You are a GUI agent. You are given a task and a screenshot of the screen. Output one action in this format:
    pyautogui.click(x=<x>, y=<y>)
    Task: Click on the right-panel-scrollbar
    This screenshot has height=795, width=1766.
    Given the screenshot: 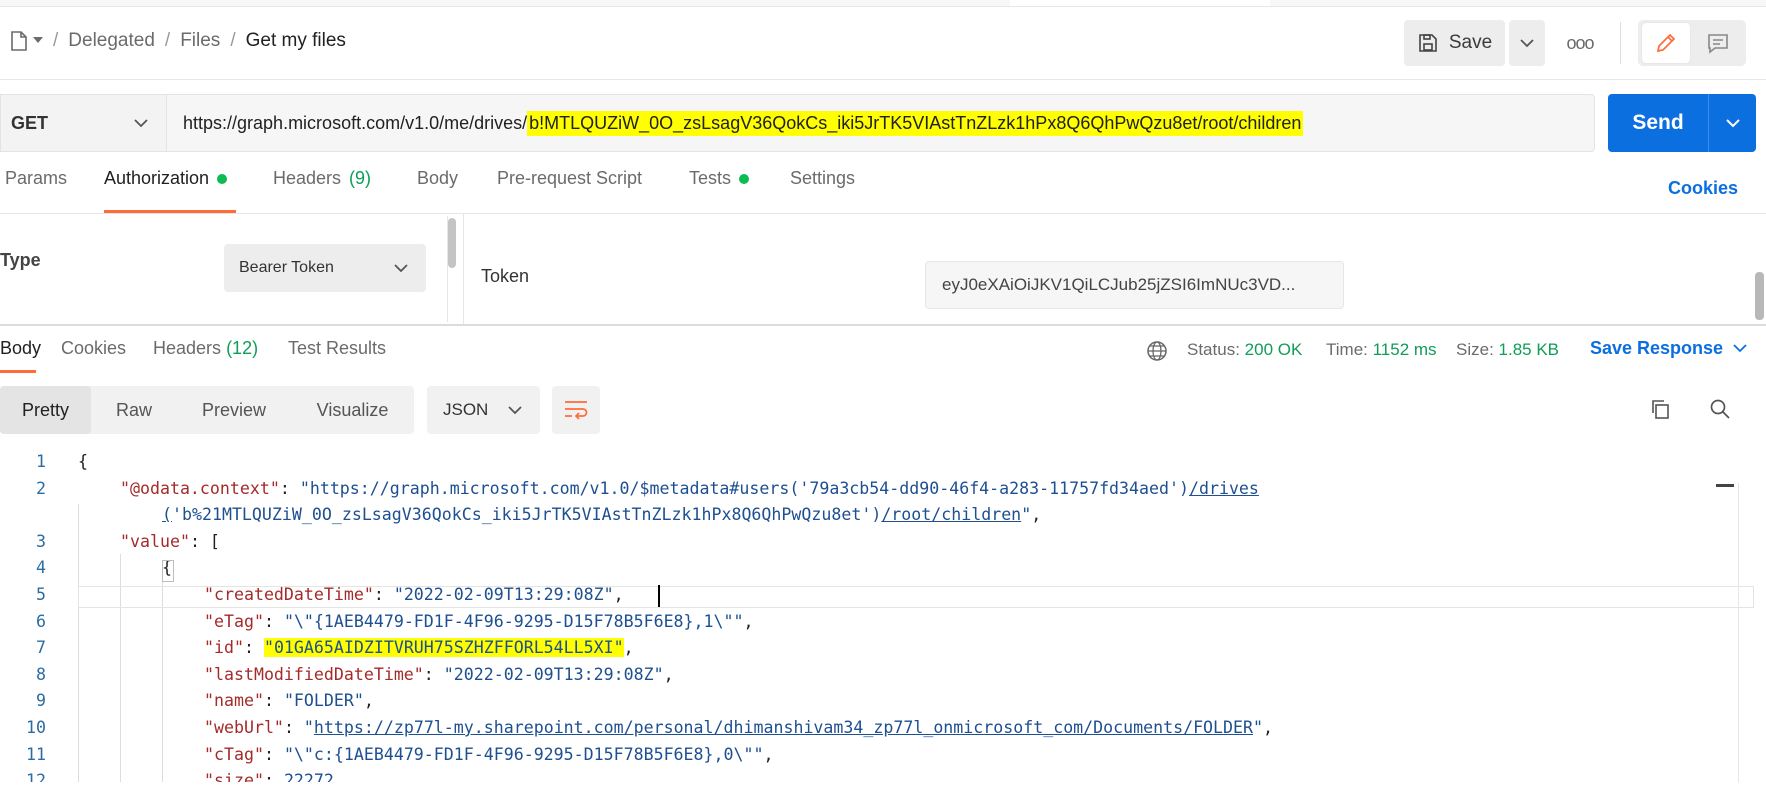 What is the action you would take?
    pyautogui.click(x=1759, y=296)
    